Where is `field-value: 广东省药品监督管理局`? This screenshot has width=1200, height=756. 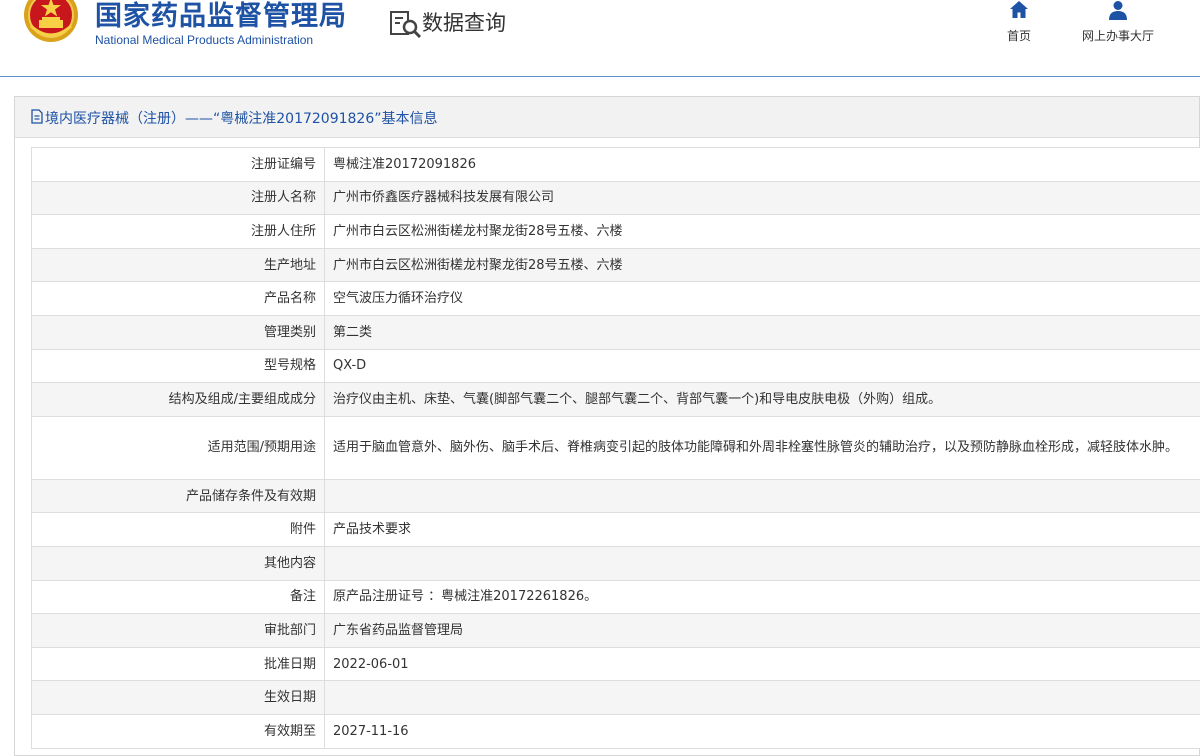 field-value: 广东省药品监督管理局 is located at coordinates (762, 631).